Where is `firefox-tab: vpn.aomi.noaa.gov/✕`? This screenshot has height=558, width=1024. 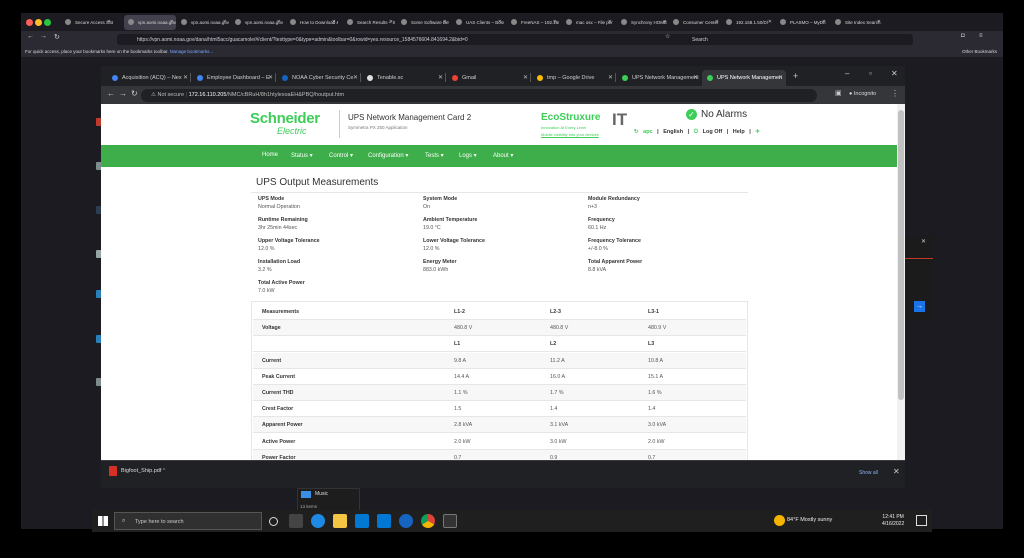 firefox-tab: vpn.aomi.noaa.gov/✕ is located at coordinates (150, 22).